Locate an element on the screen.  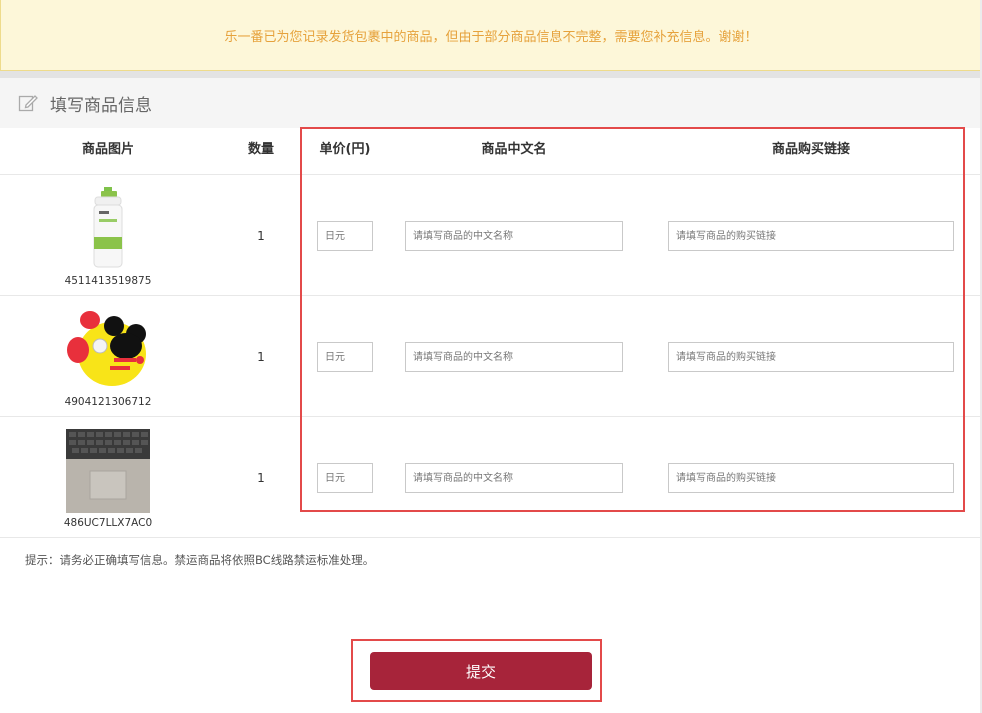
header-price: 单价(円) is located at coordinates (345, 149).